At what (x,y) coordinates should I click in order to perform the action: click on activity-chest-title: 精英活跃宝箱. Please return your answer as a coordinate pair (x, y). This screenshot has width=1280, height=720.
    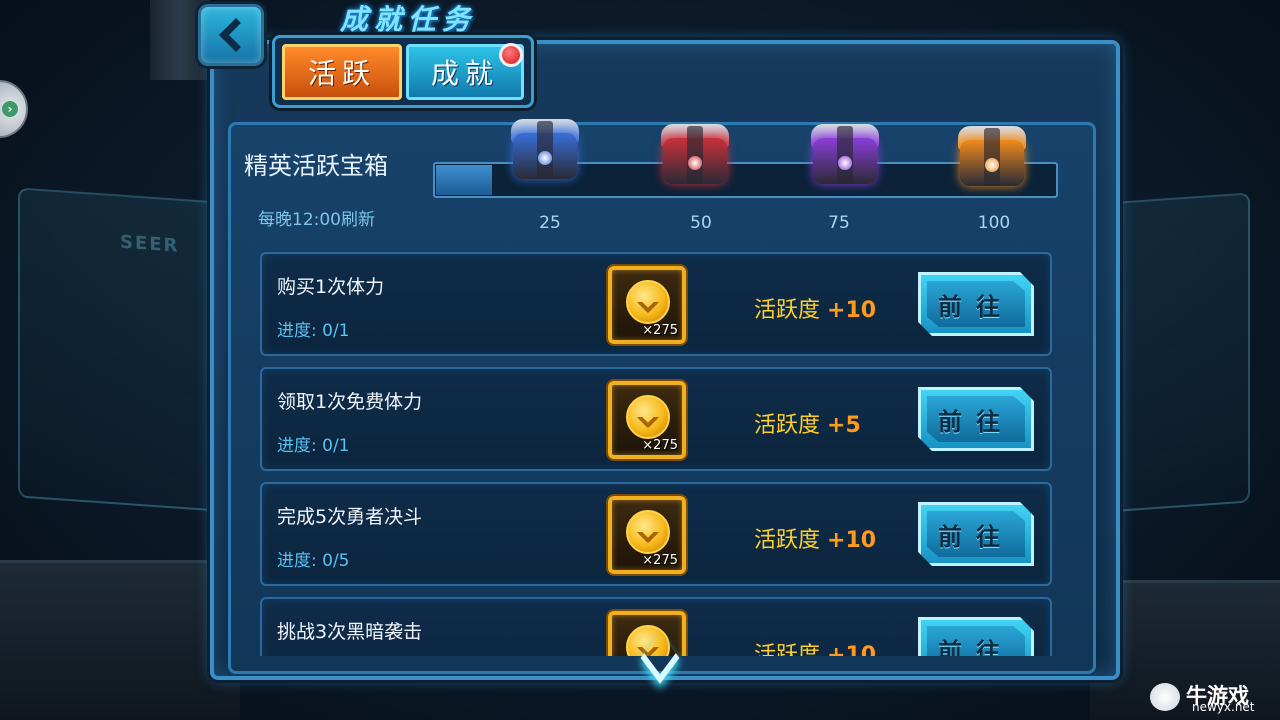
    Looking at the image, I should click on (316, 166).